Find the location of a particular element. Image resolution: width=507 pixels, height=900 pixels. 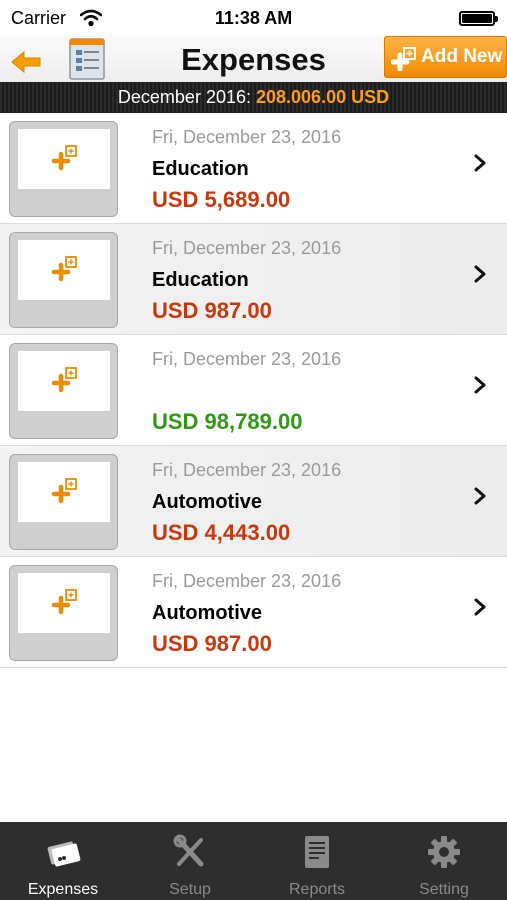

add-new-button: Add New is located at coordinates (445, 57).